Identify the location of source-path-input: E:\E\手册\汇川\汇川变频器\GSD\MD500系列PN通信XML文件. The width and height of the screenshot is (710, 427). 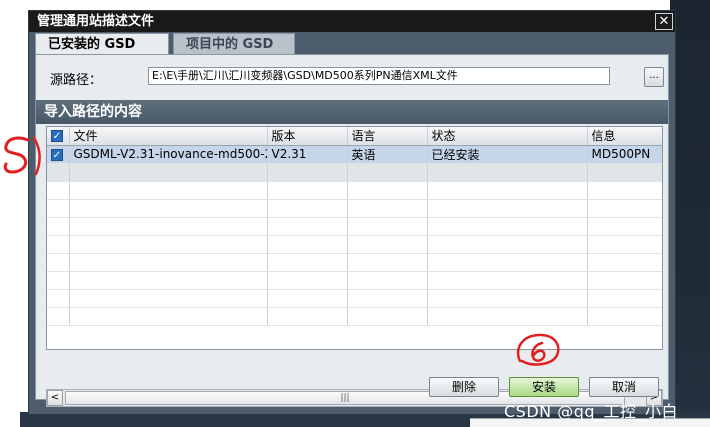
(379, 76).